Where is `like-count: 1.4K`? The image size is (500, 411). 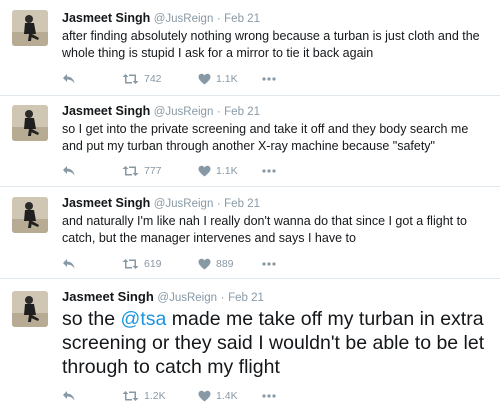
like-count: 1.4K is located at coordinates (227, 396).